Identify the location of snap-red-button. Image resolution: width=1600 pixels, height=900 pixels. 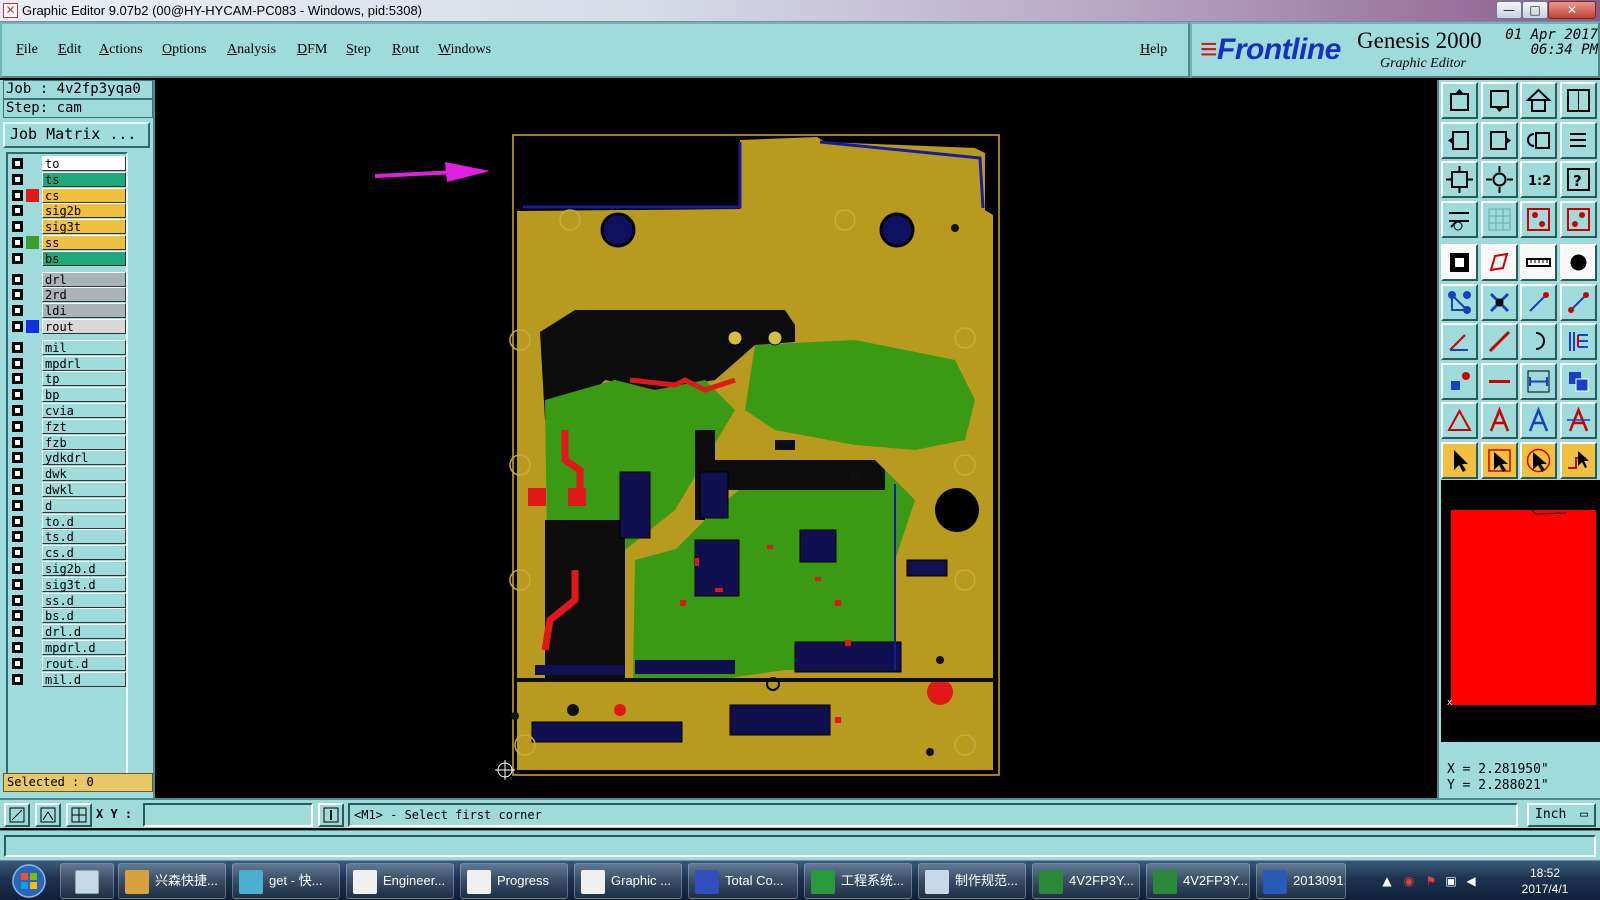
(1538, 219).